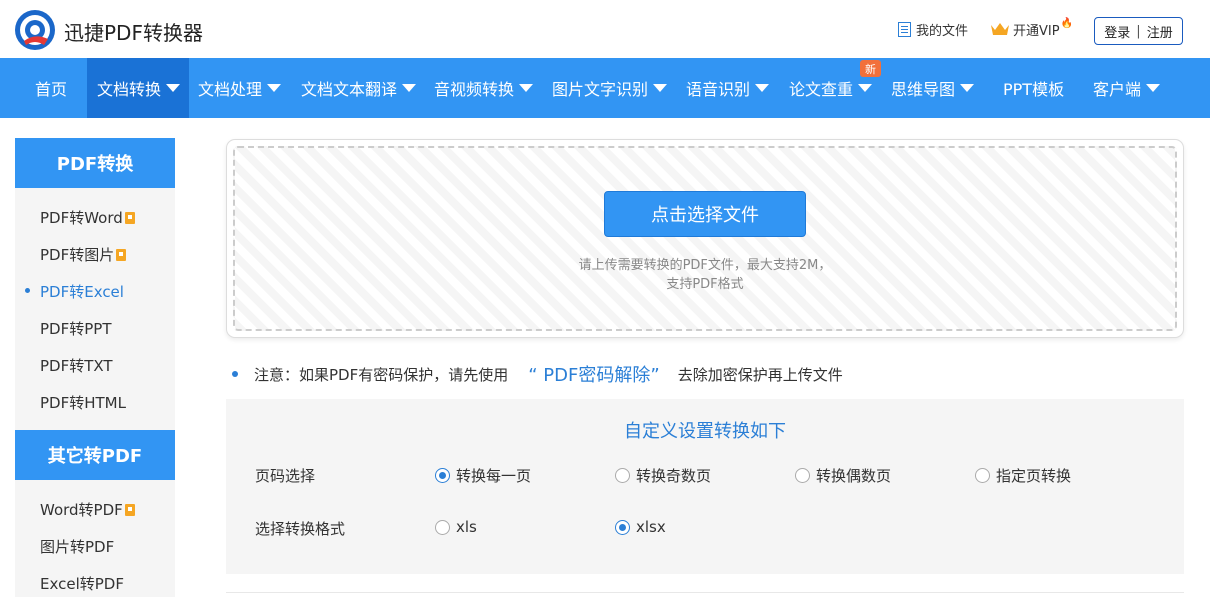  What do you see at coordinates (674, 476) in the screenshot?
I see `radio-label: 转换奇数页` at bounding box center [674, 476].